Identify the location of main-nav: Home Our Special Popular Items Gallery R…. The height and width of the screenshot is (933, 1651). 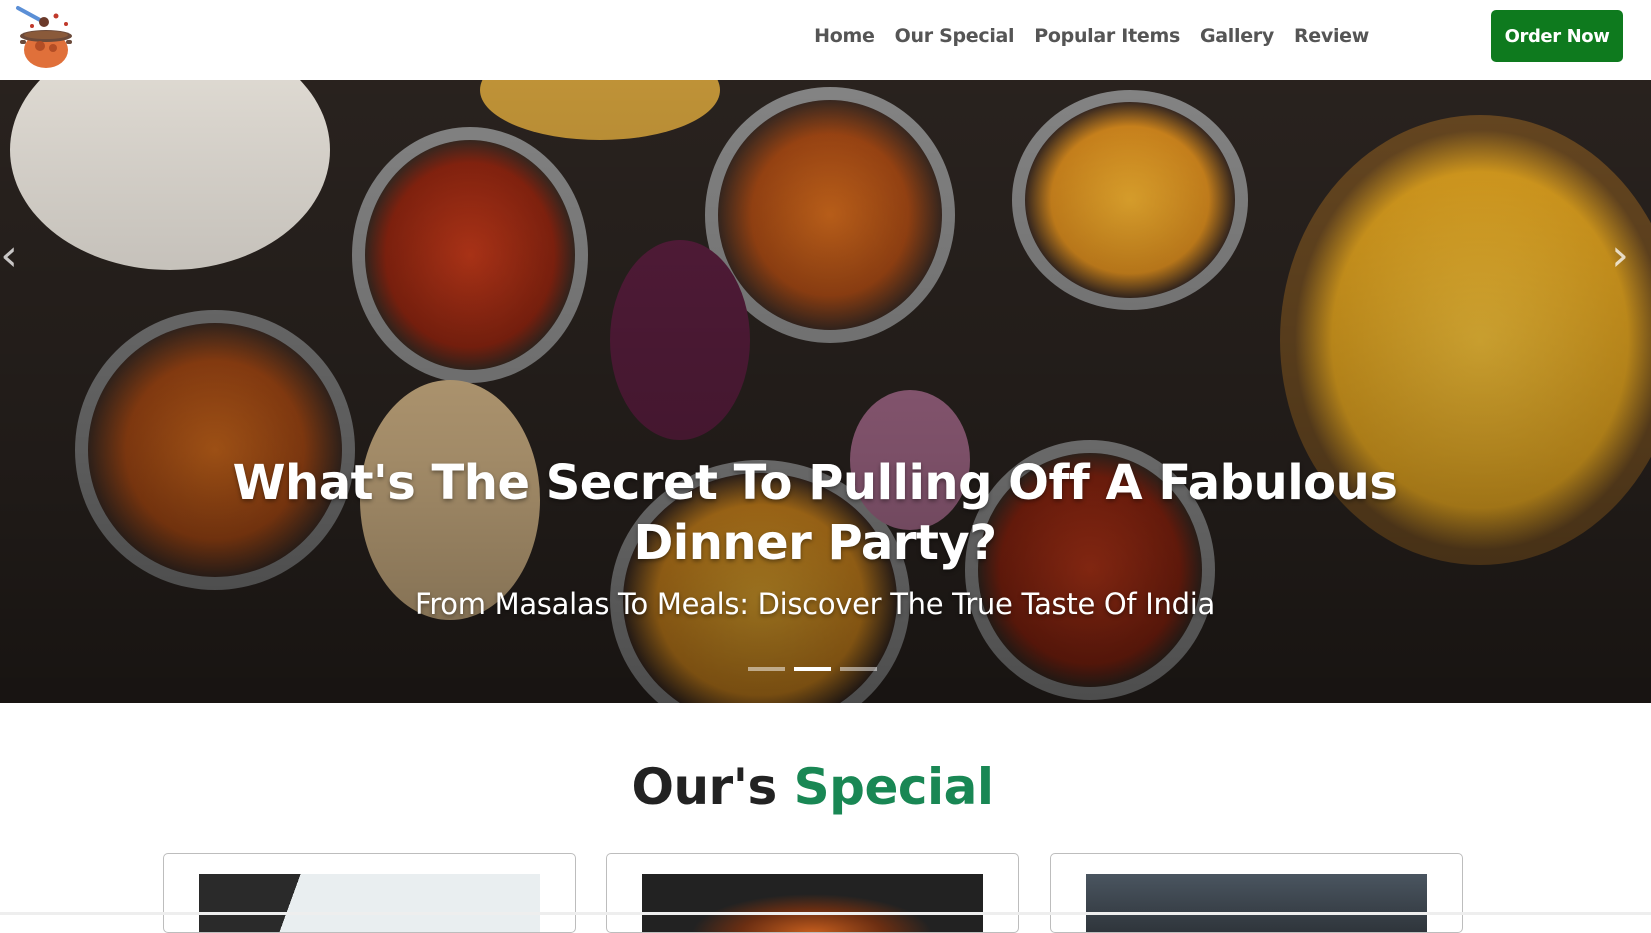
(1091, 36).